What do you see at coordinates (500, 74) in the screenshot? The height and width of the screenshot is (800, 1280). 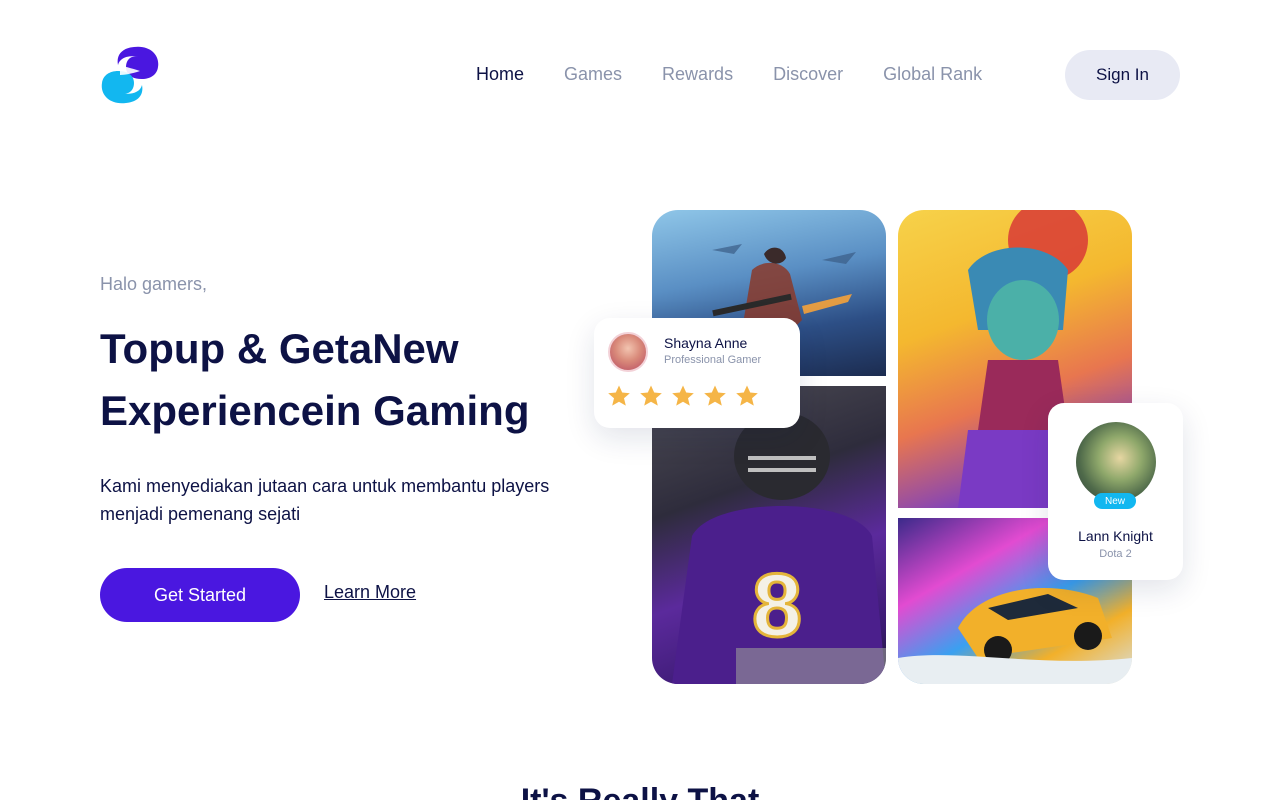 I see `nav-home: Home` at bounding box center [500, 74].